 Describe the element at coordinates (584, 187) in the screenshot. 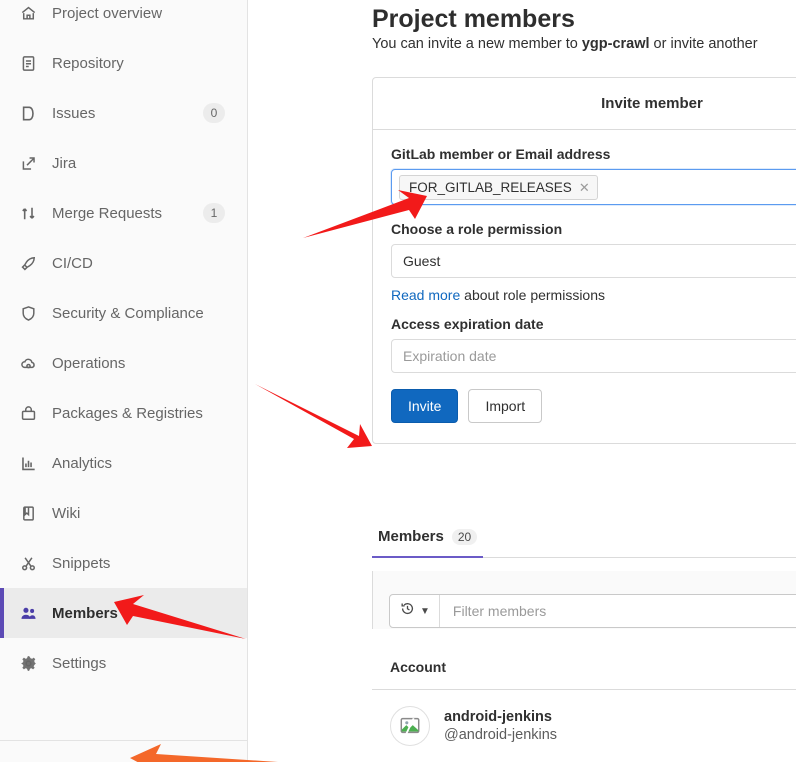

I see `token-remove-icon: ✕` at that location.